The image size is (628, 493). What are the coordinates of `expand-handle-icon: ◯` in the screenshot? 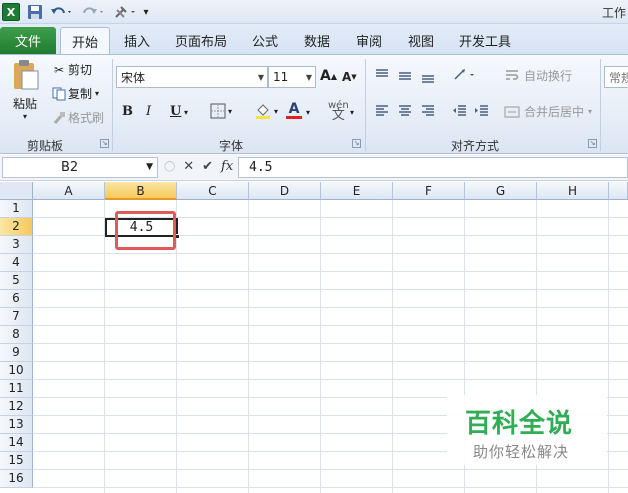 It's located at (169, 166).